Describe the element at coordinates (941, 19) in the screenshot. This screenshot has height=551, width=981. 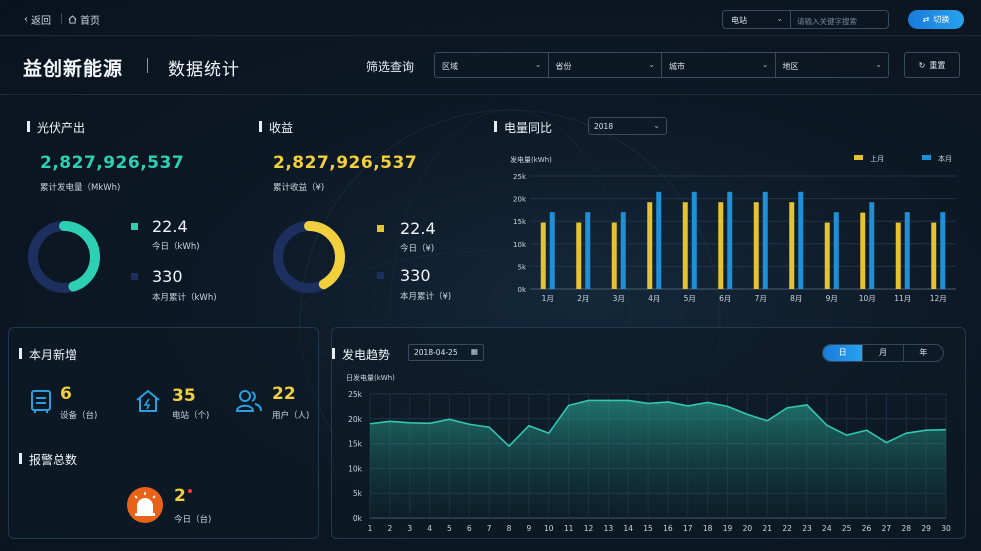
I see `switch-label: 切换` at that location.